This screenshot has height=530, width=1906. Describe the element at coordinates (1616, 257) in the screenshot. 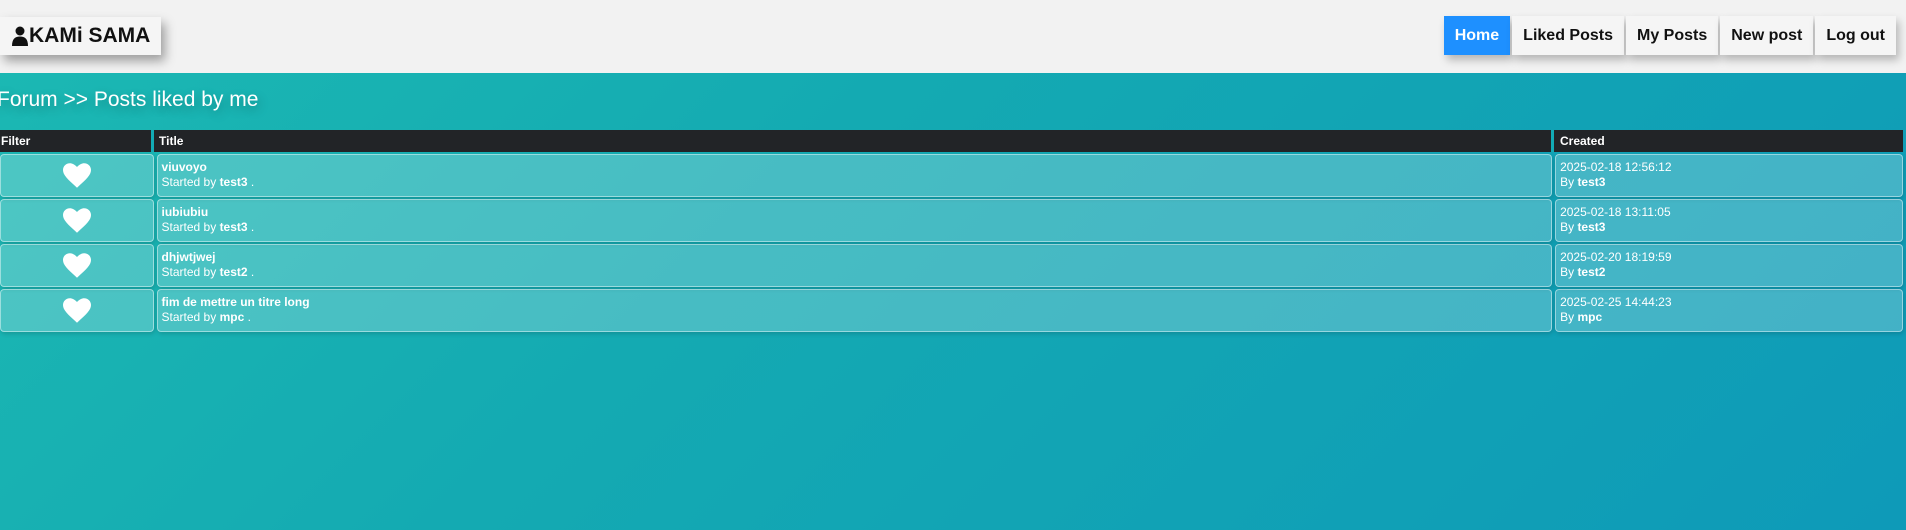

I see `created-timestamp: 2025-02-20 18:19:59` at that location.